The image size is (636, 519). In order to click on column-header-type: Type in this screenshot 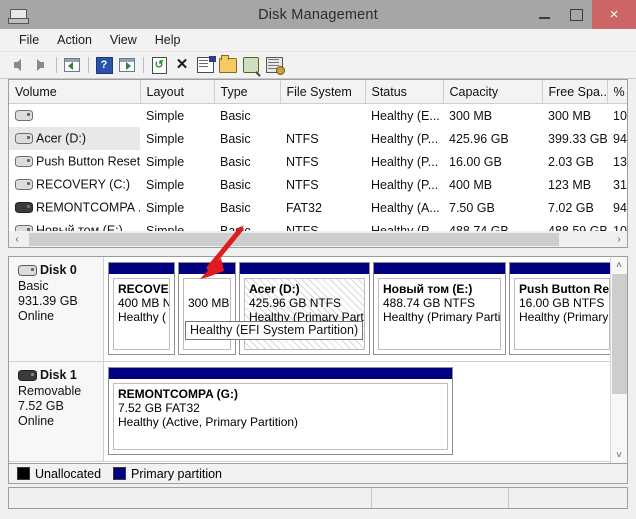, I will do `click(247, 92)`.